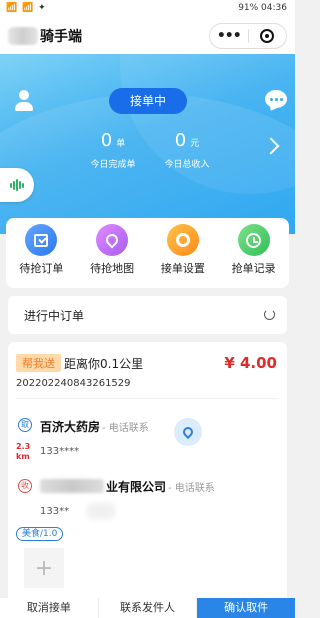  I want to click on order-distance: 距离你0.1公里, so click(104, 364).